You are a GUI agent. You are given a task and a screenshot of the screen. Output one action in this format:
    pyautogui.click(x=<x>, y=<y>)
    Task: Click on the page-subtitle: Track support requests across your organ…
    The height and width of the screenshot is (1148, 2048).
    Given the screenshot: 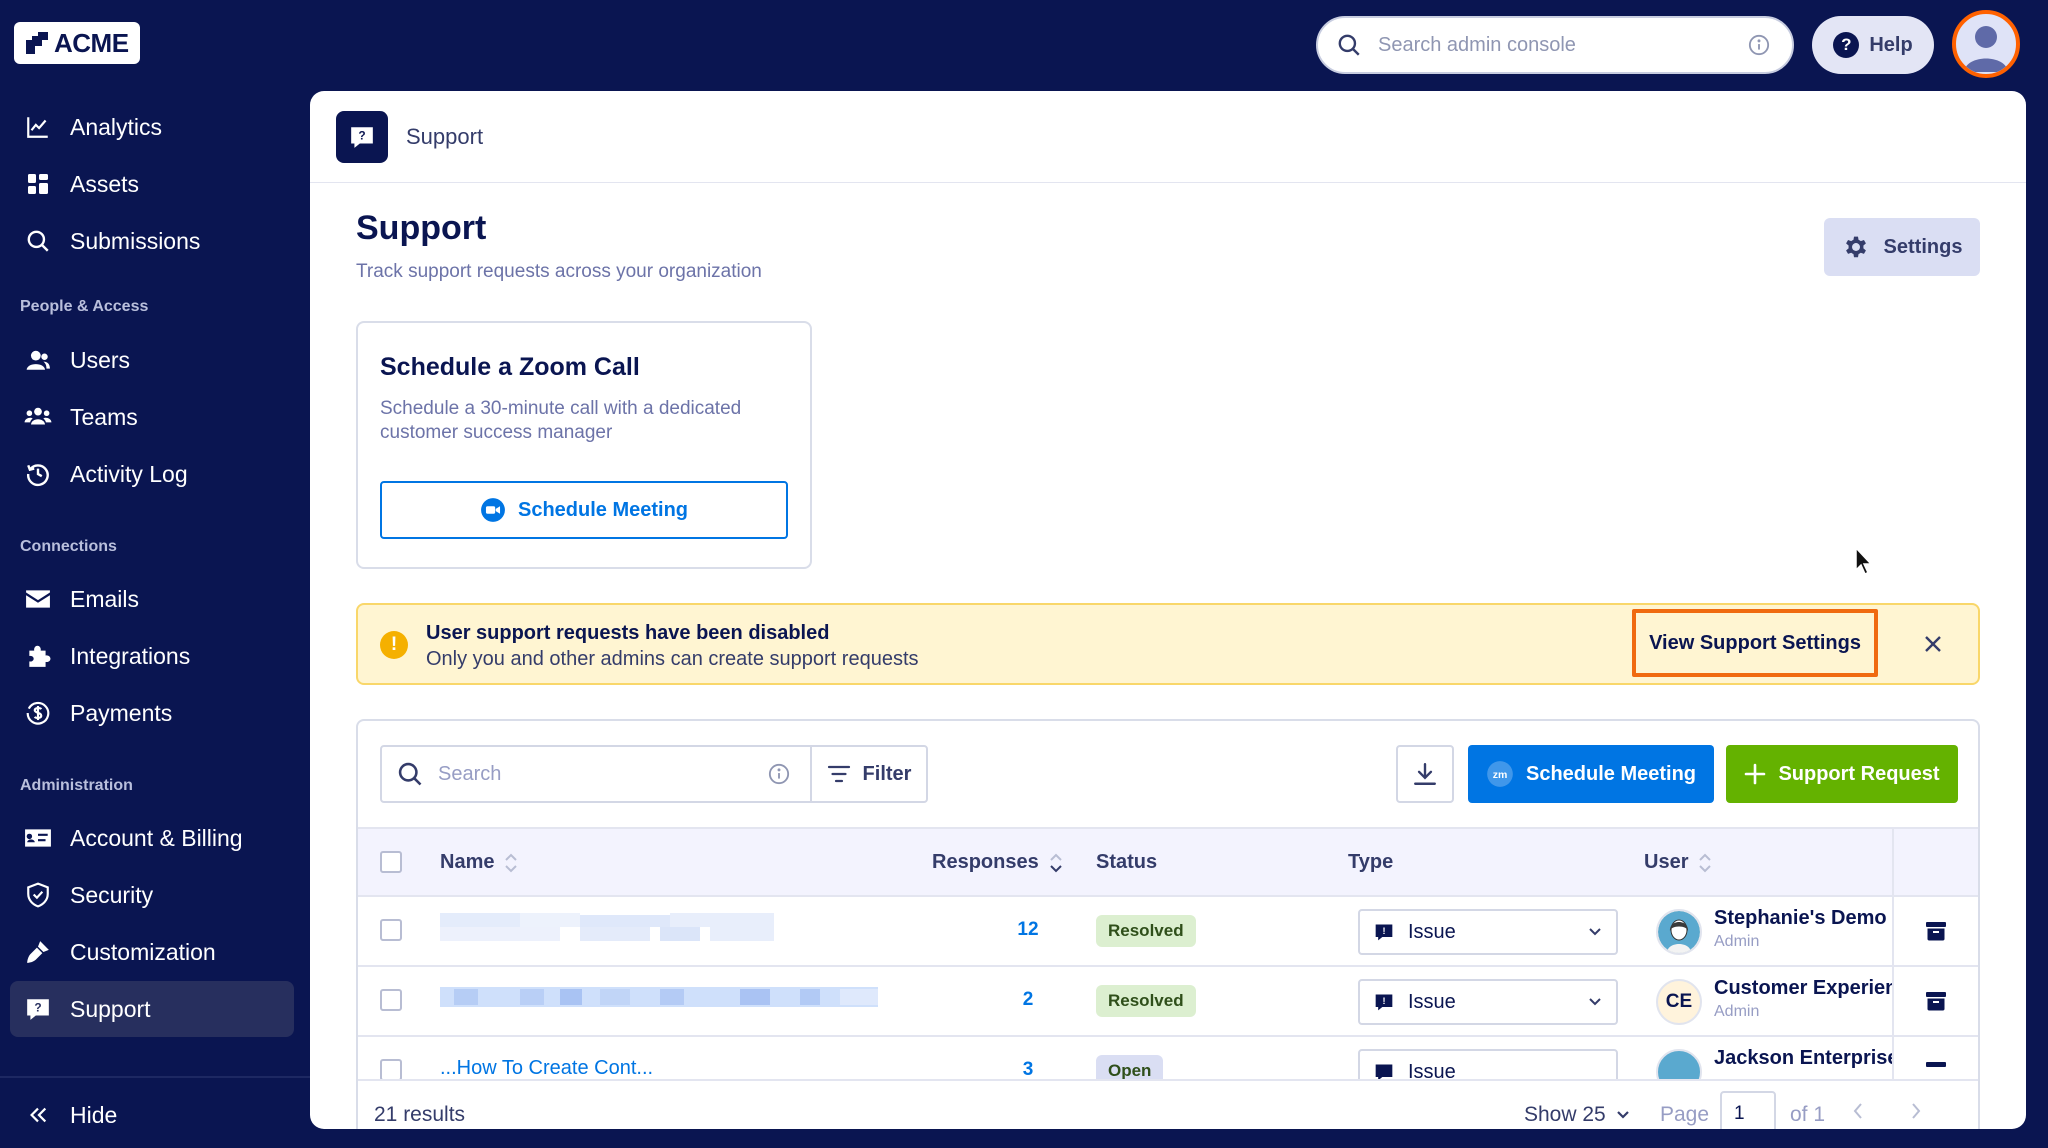 What is the action you would take?
    pyautogui.click(x=559, y=271)
    